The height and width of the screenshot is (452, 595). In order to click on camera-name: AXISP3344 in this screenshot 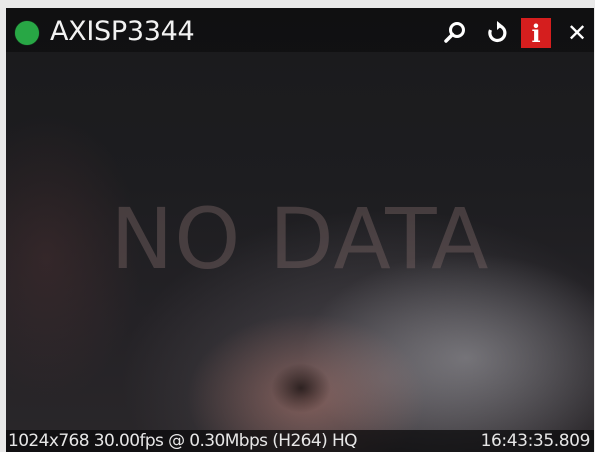, I will do `click(122, 31)`.